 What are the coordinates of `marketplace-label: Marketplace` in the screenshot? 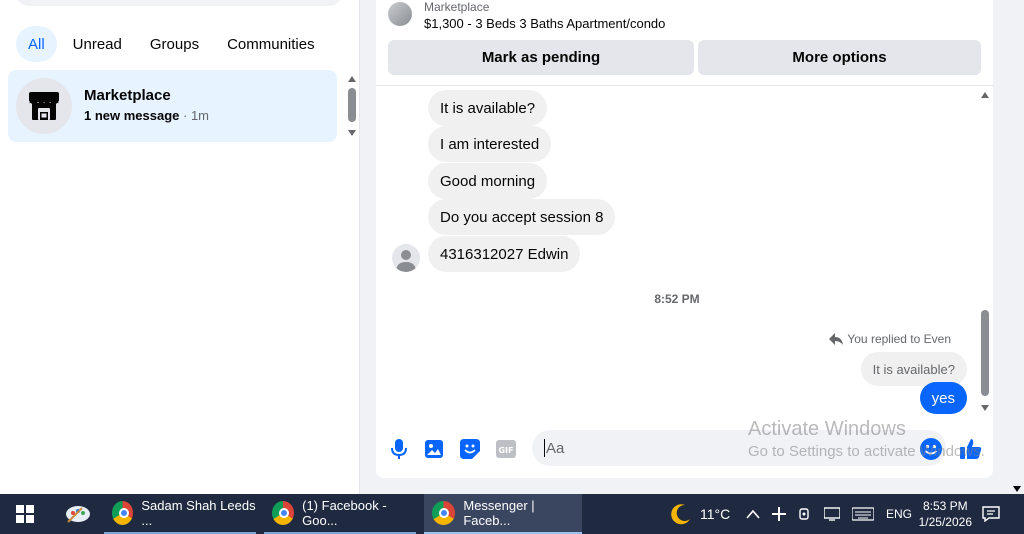 It's located at (457, 7).